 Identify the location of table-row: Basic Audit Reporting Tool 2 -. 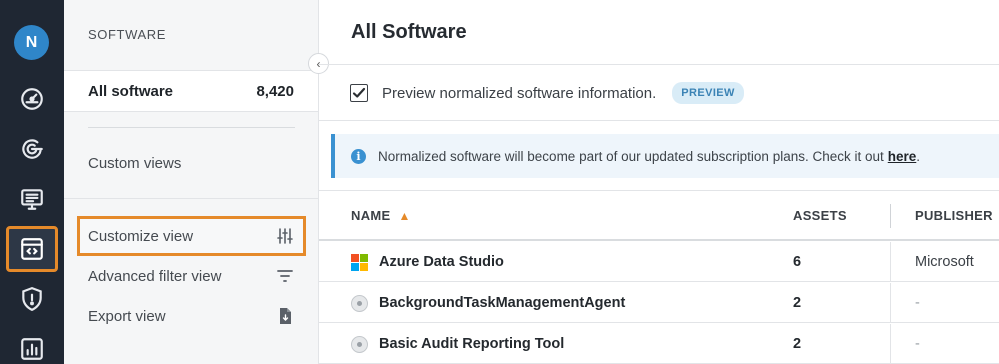
(659, 344).